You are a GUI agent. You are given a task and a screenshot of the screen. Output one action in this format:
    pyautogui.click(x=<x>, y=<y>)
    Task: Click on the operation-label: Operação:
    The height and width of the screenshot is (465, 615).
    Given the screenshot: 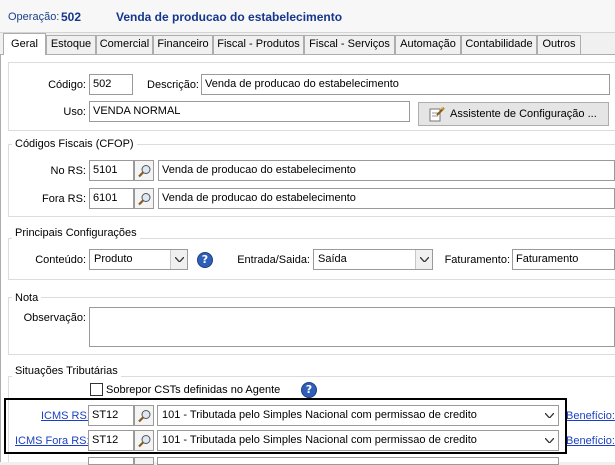 What is the action you would take?
    pyautogui.click(x=34, y=17)
    